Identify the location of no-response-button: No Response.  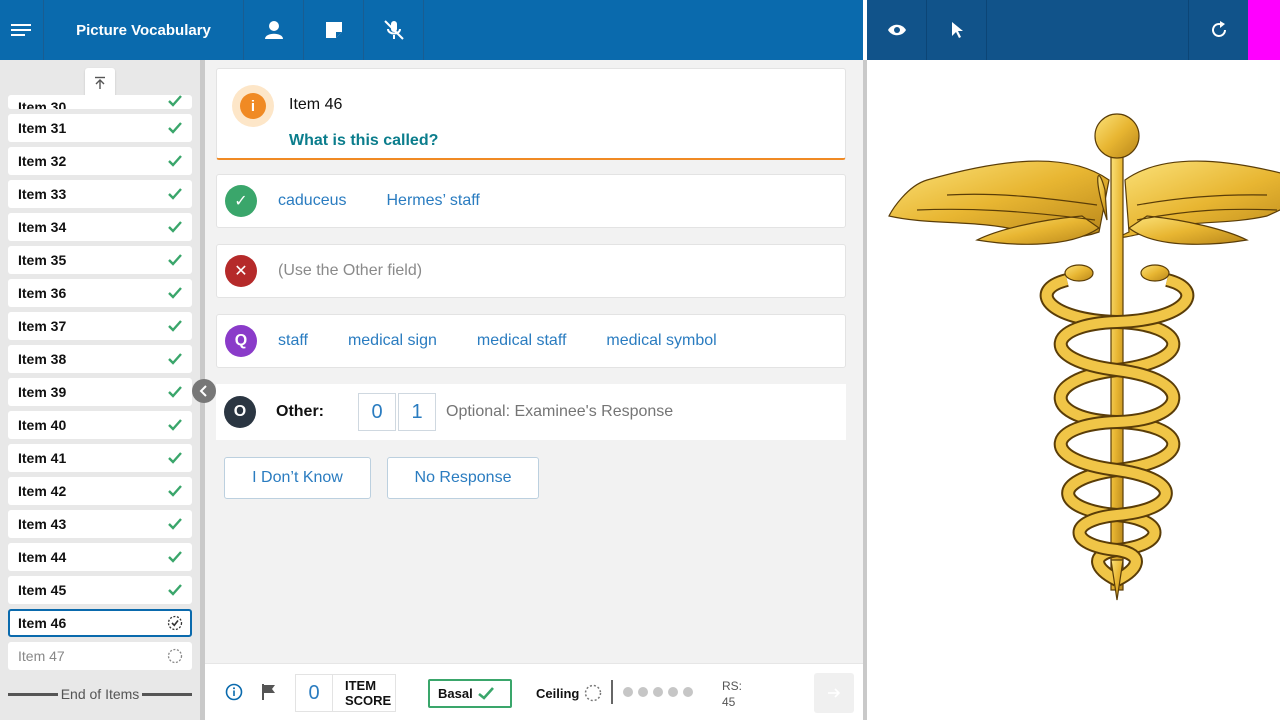
(463, 478).